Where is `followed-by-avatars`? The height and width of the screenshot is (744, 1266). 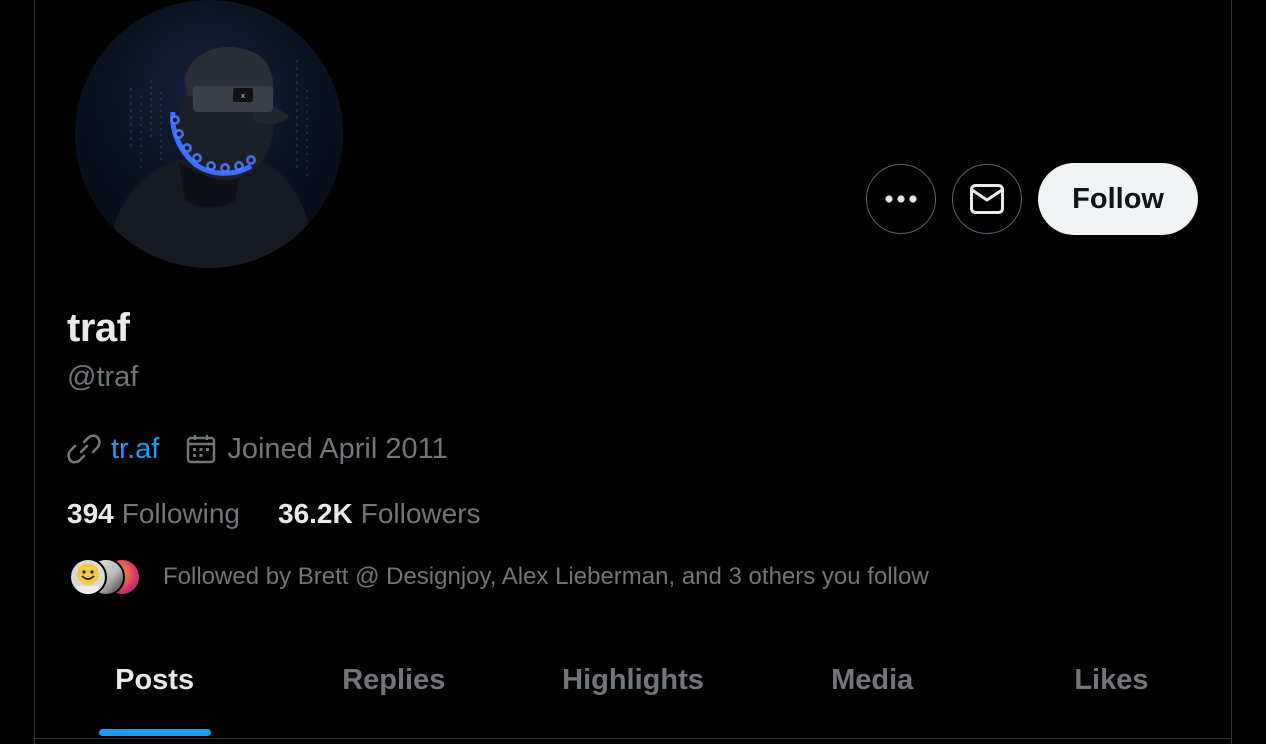
followed-by-avatars is located at coordinates (106, 577).